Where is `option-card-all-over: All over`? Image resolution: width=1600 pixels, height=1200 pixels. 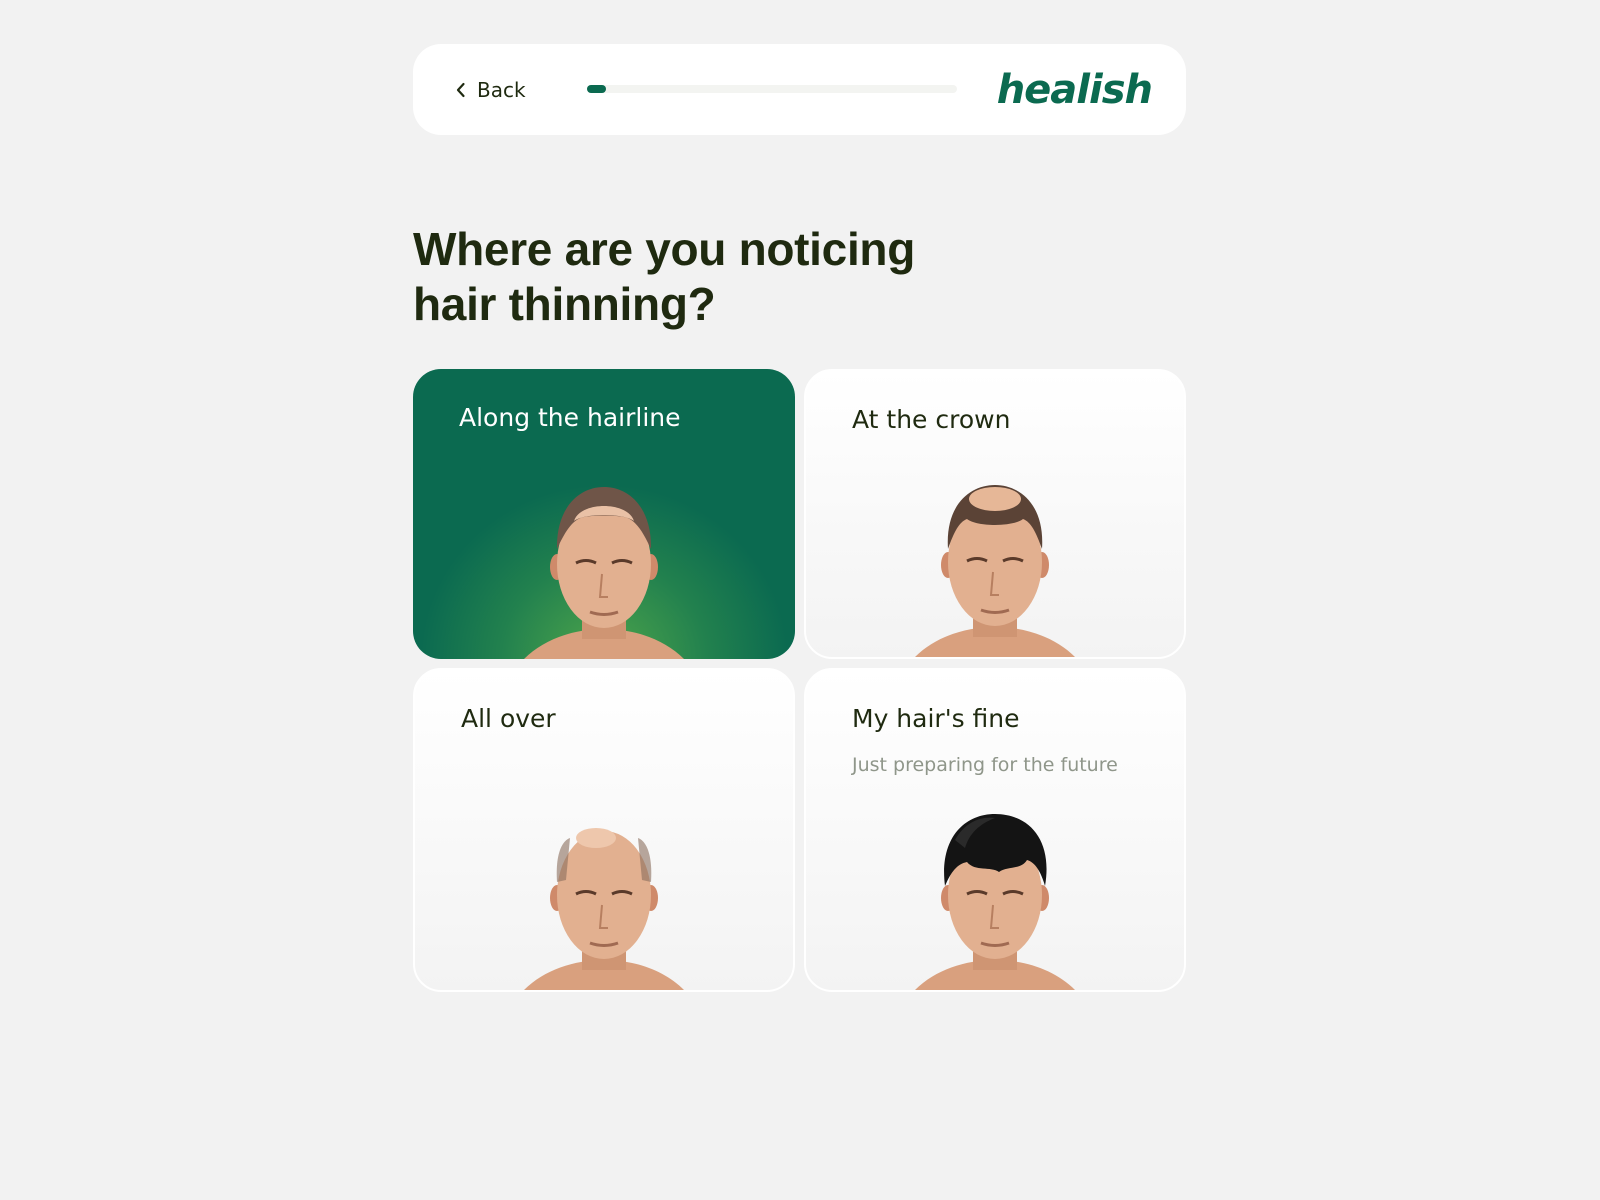 option-card-all-over: All over is located at coordinates (604, 830).